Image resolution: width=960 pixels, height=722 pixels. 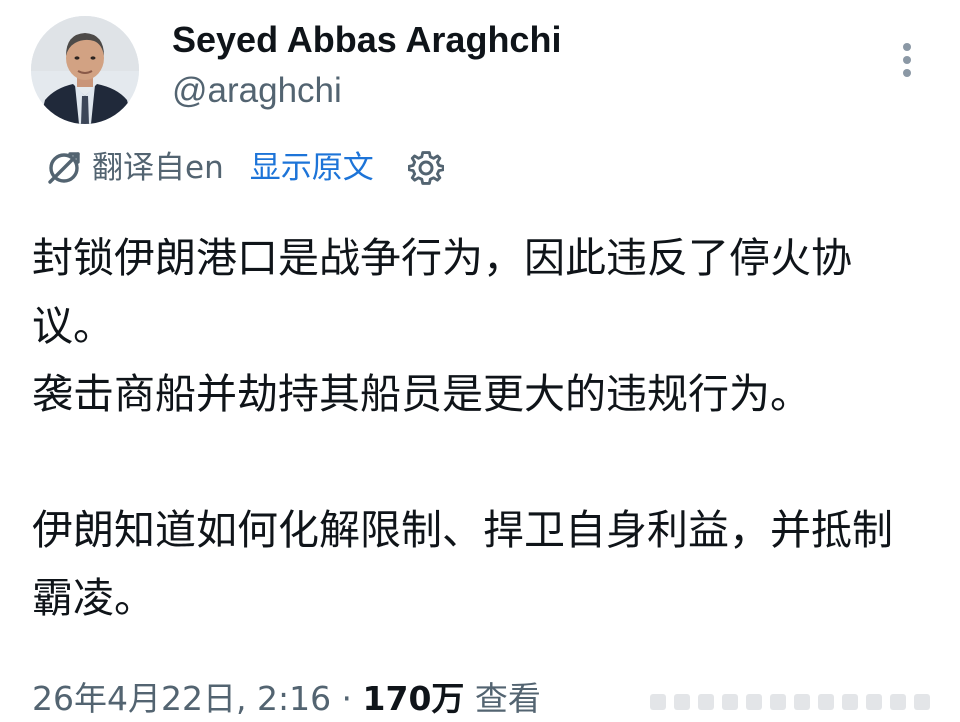 What do you see at coordinates (502, 698) in the screenshot?
I see `views-label: 查看` at bounding box center [502, 698].